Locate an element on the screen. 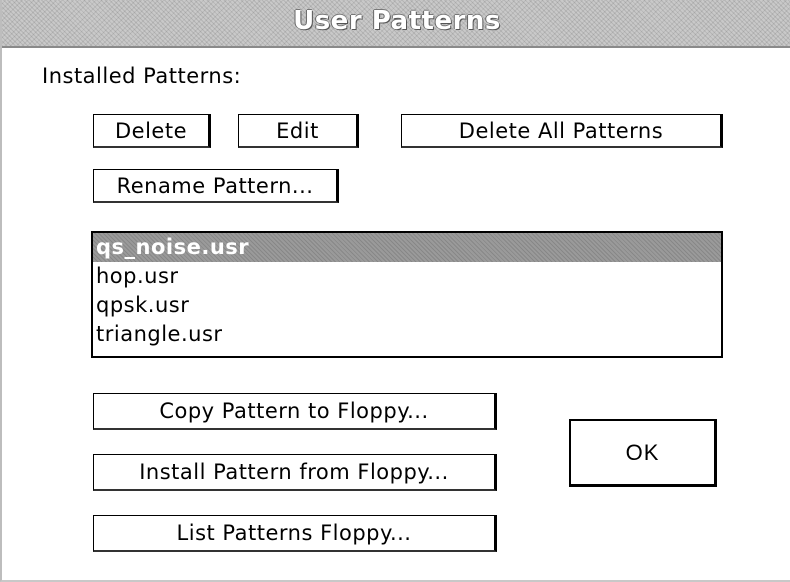  list-item: qs_noise.usr is located at coordinates (407, 247).